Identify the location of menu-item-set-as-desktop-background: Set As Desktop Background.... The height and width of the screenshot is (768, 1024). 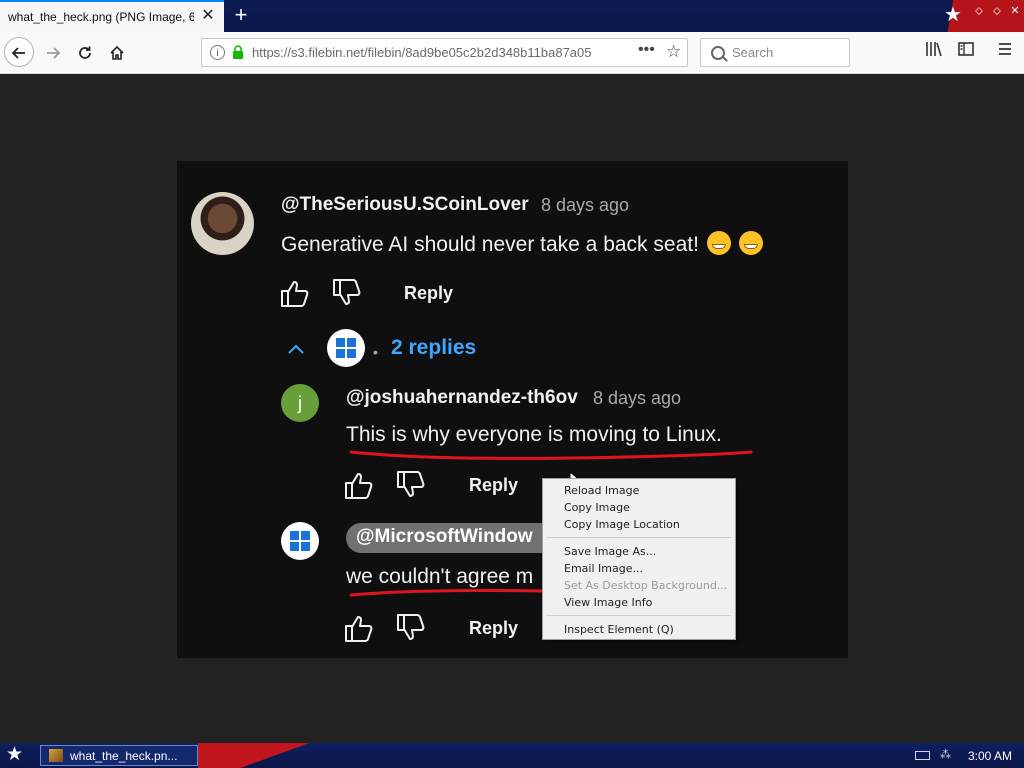
(646, 585).